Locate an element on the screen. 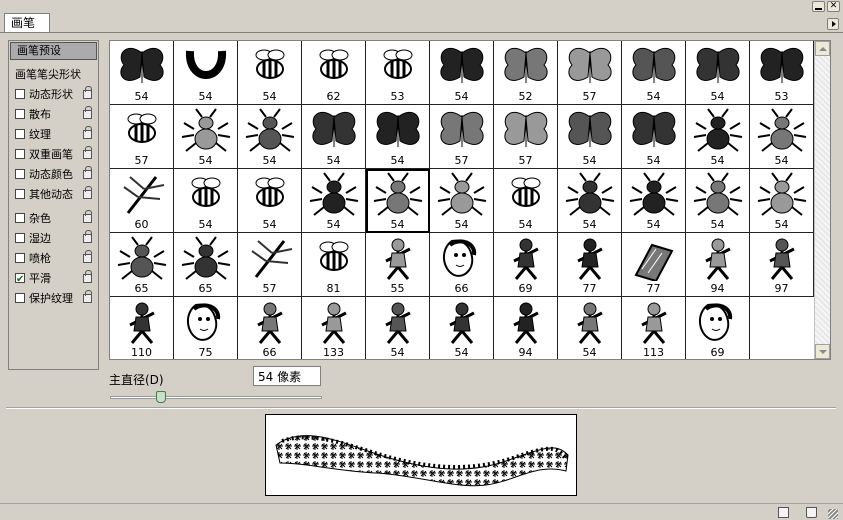 The image size is (843, 520). close-button: ✕ is located at coordinates (833, 6).